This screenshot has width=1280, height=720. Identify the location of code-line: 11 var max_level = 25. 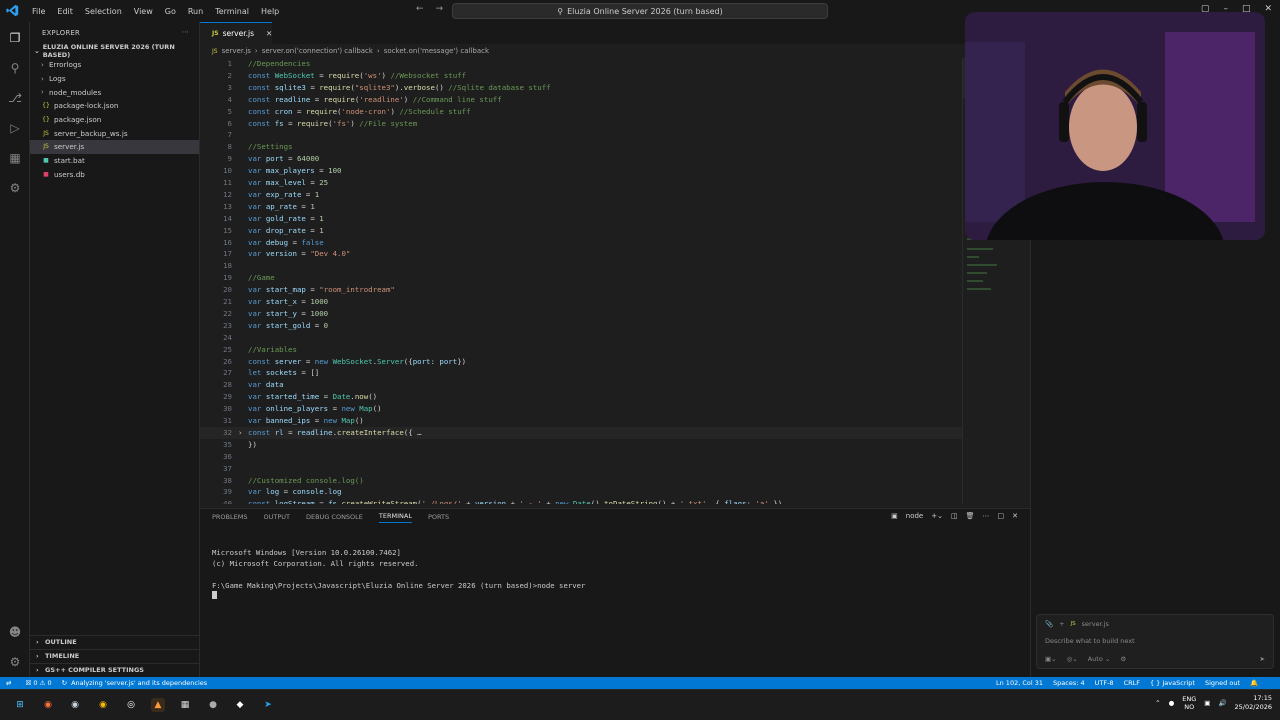
(581, 183).